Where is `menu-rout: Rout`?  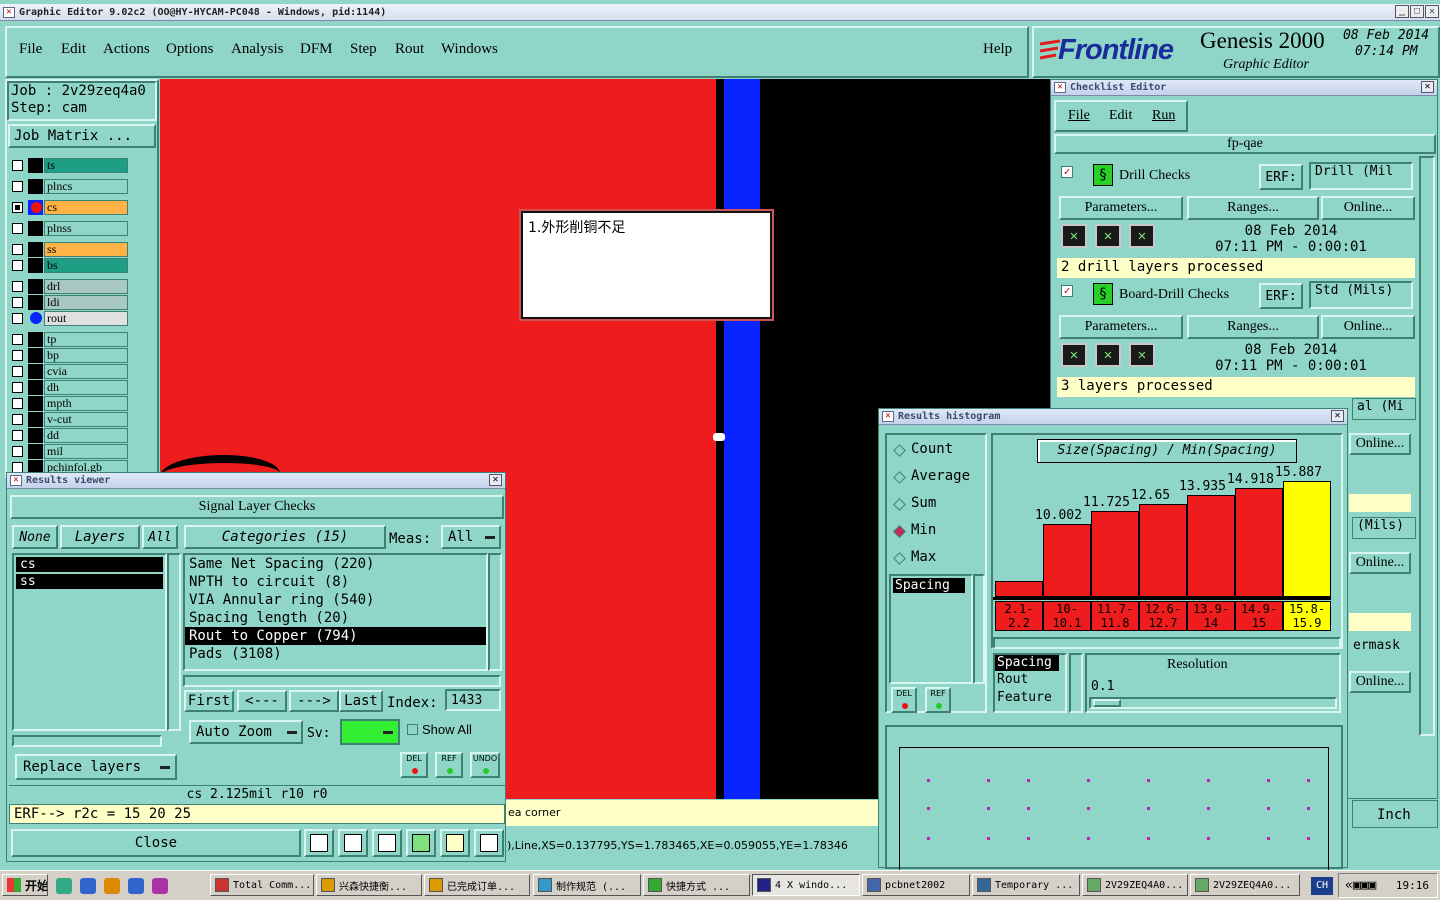 menu-rout: Rout is located at coordinates (409, 49).